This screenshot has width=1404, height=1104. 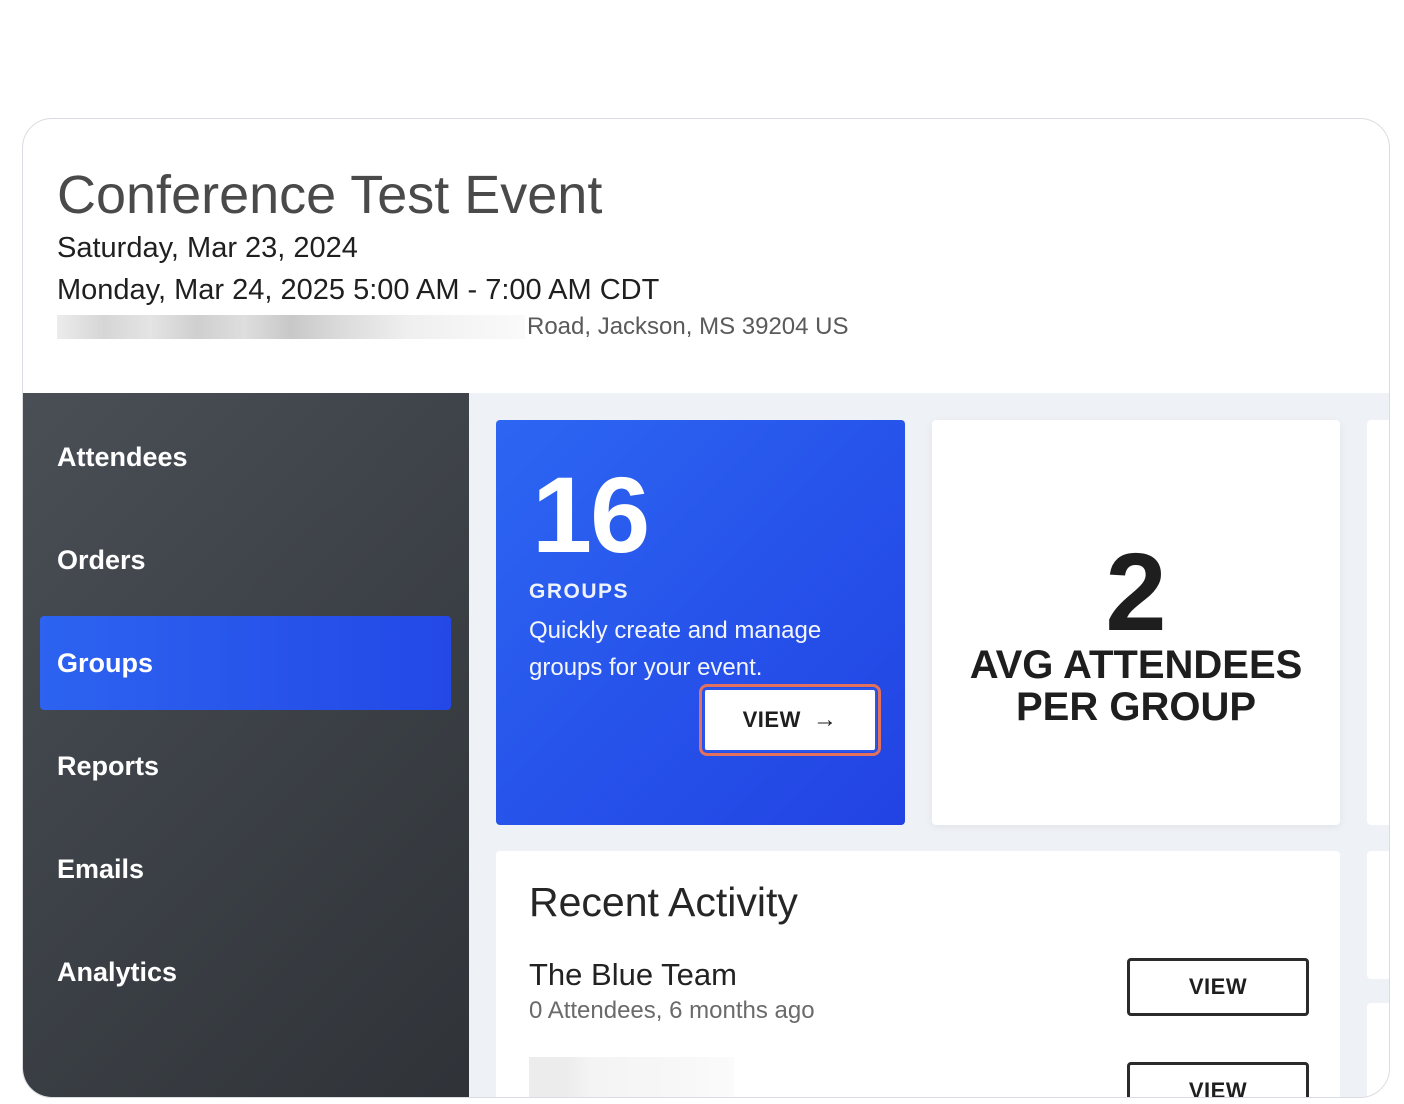 I want to click on avg-attendees-card: 2 AVG ATTENDEES PER GROUP, so click(x=1136, y=622).